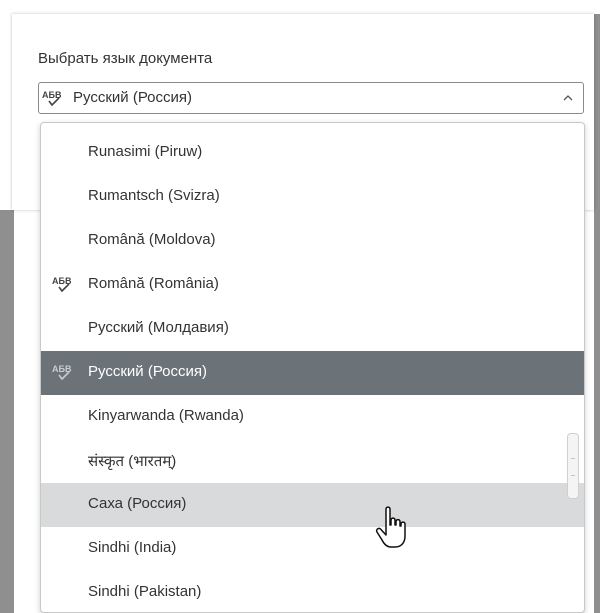 Image resolution: width=600 pixels, height=613 pixels. What do you see at coordinates (312, 417) in the screenshot?
I see `language-option: Kinyarwanda (Rwanda)` at bounding box center [312, 417].